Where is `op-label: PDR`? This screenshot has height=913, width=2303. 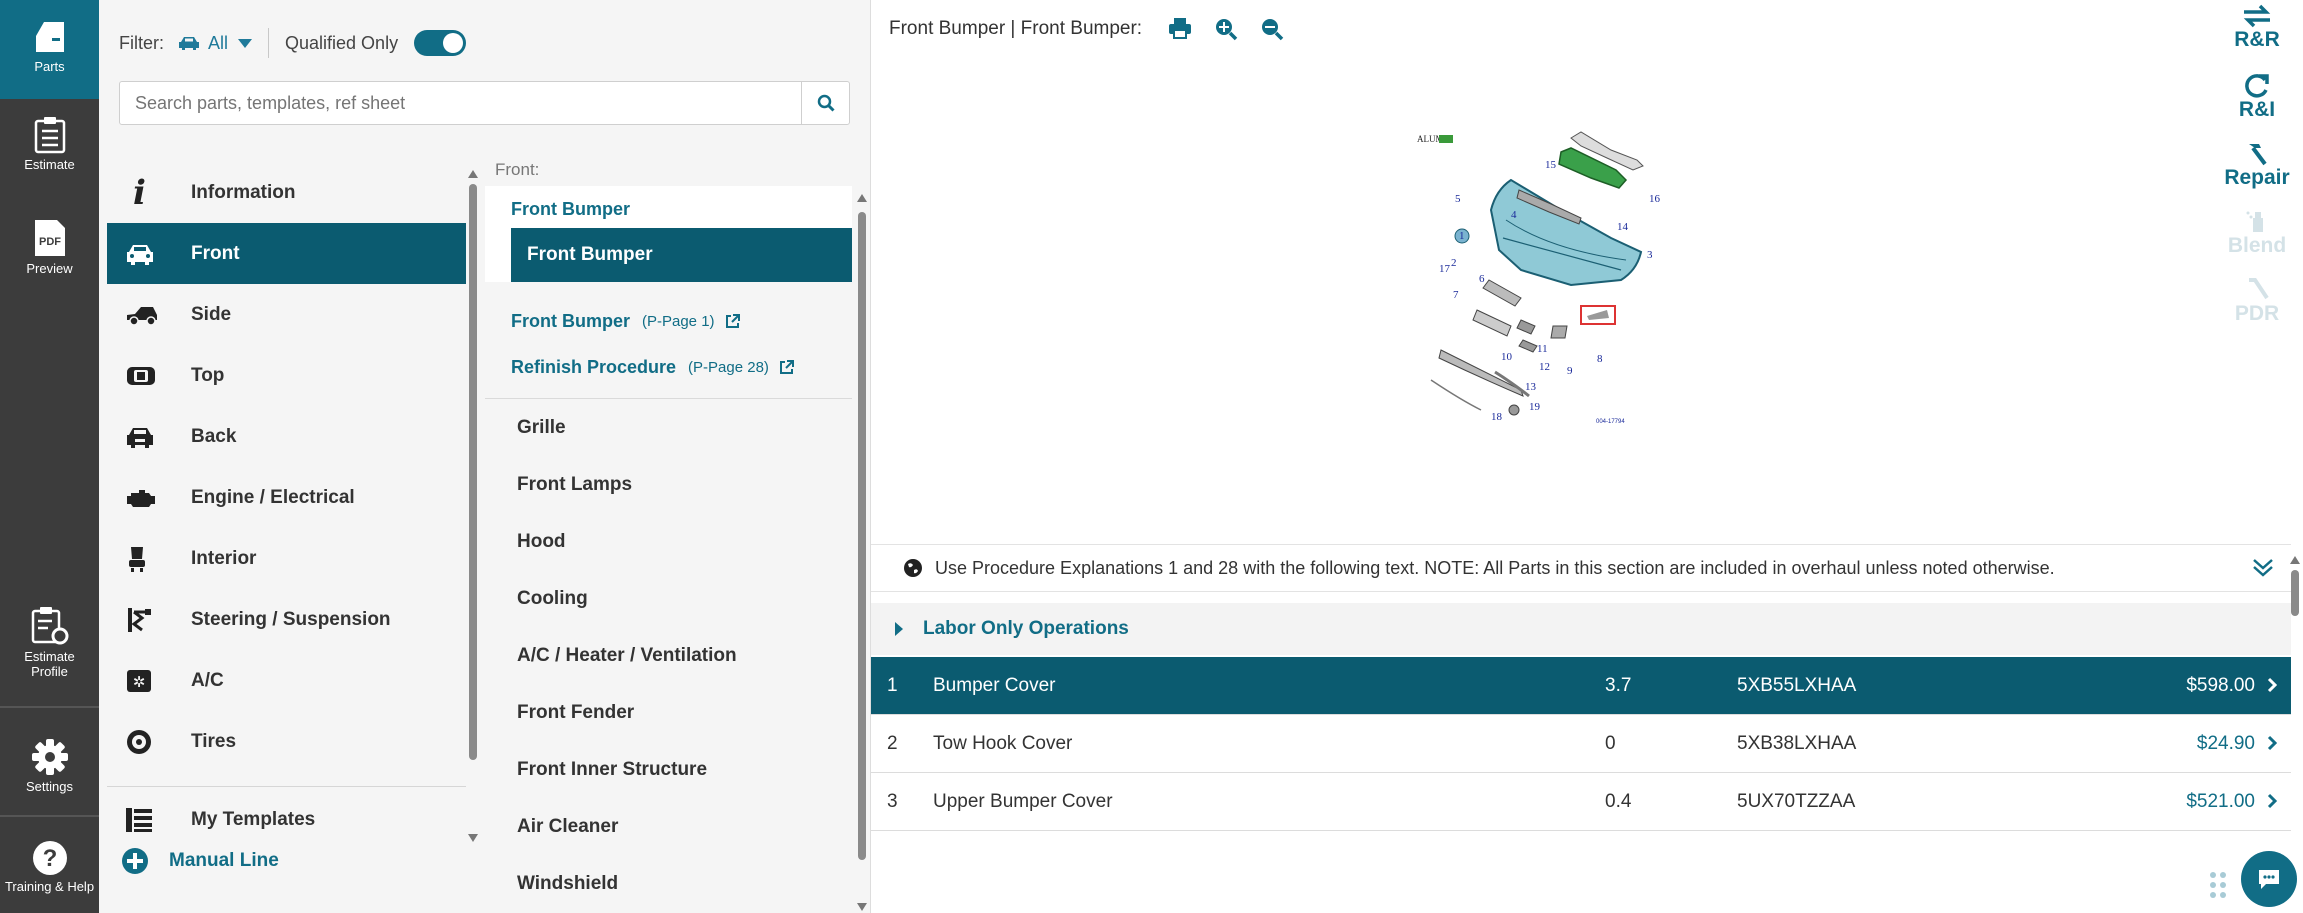 op-label: PDR is located at coordinates (2257, 313).